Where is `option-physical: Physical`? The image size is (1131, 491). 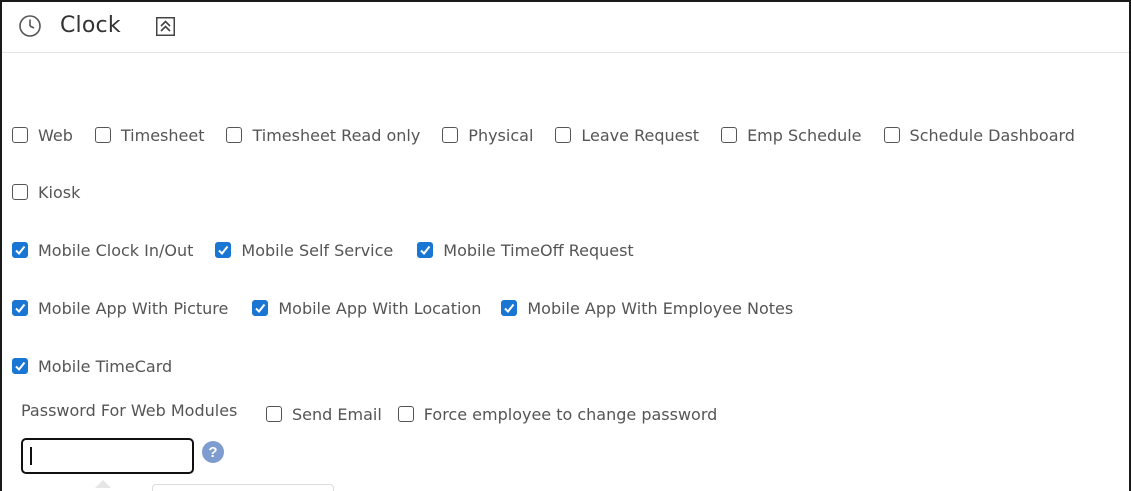 option-physical: Physical is located at coordinates (487, 135).